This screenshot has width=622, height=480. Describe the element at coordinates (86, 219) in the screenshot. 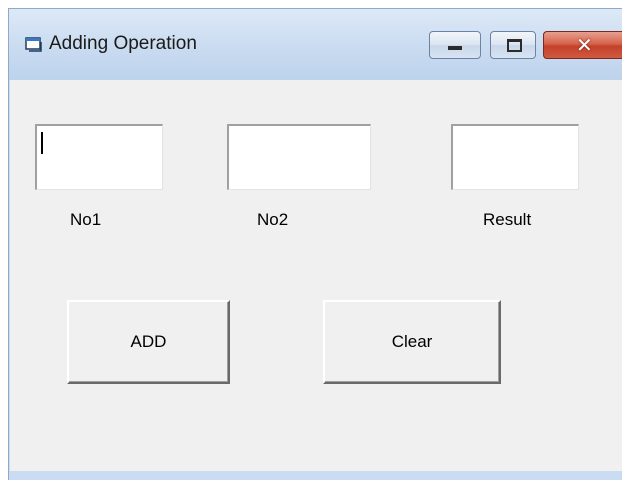

I see `no1-label: No1` at that location.